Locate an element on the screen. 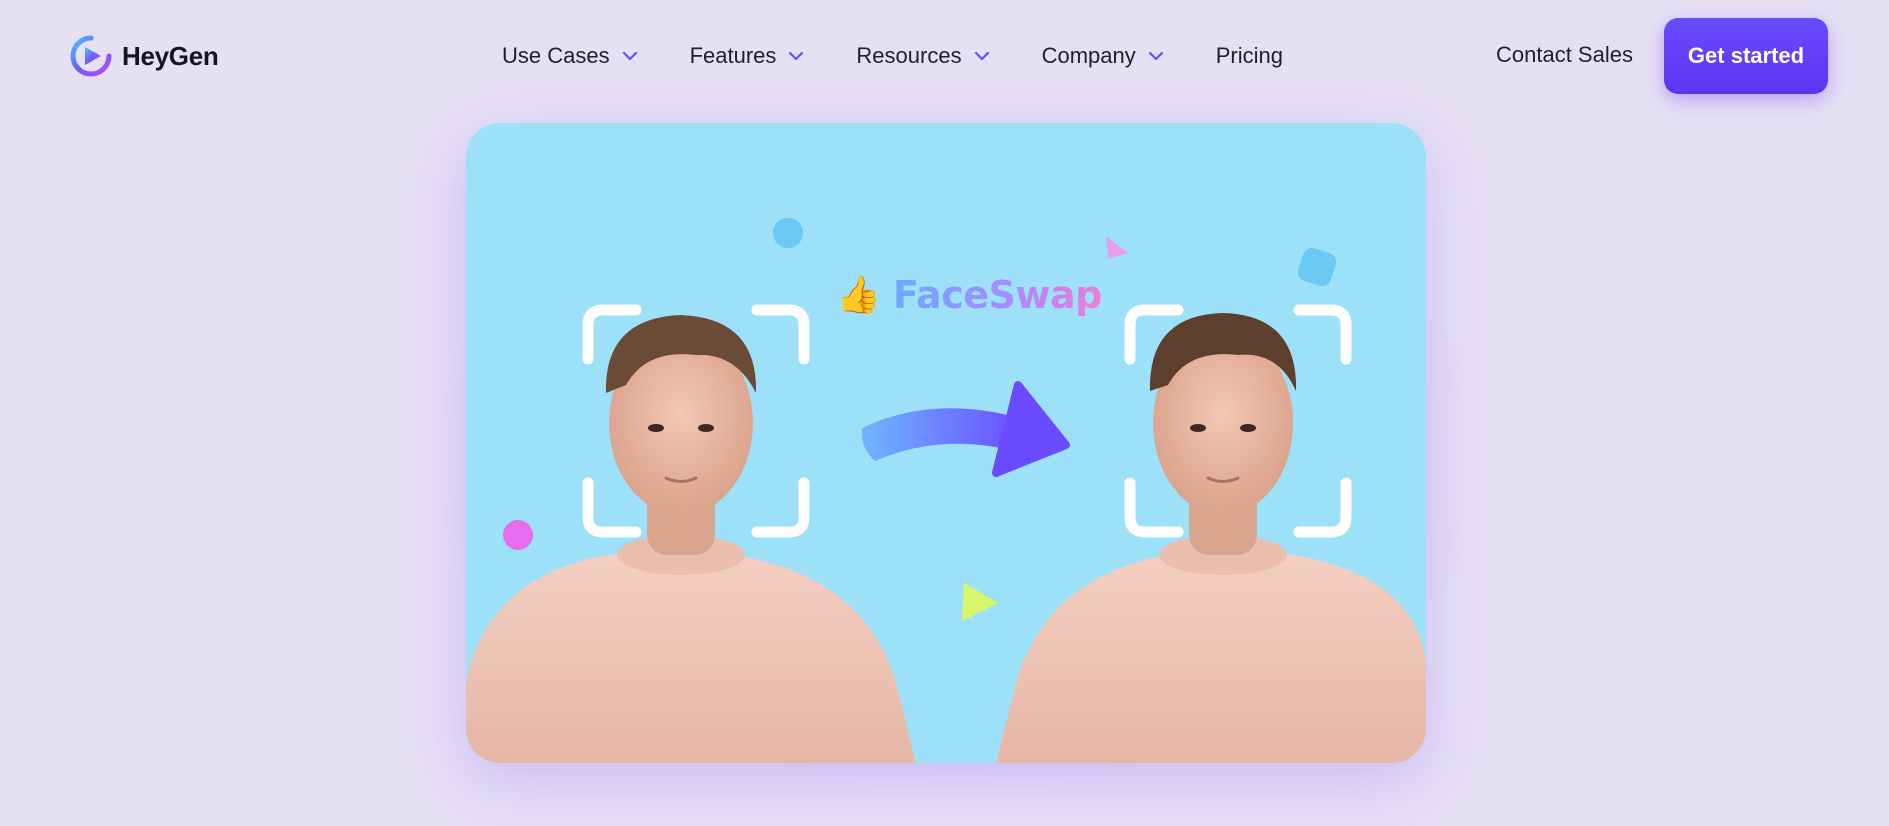  nav-resources: Resources is located at coordinates (922, 56).